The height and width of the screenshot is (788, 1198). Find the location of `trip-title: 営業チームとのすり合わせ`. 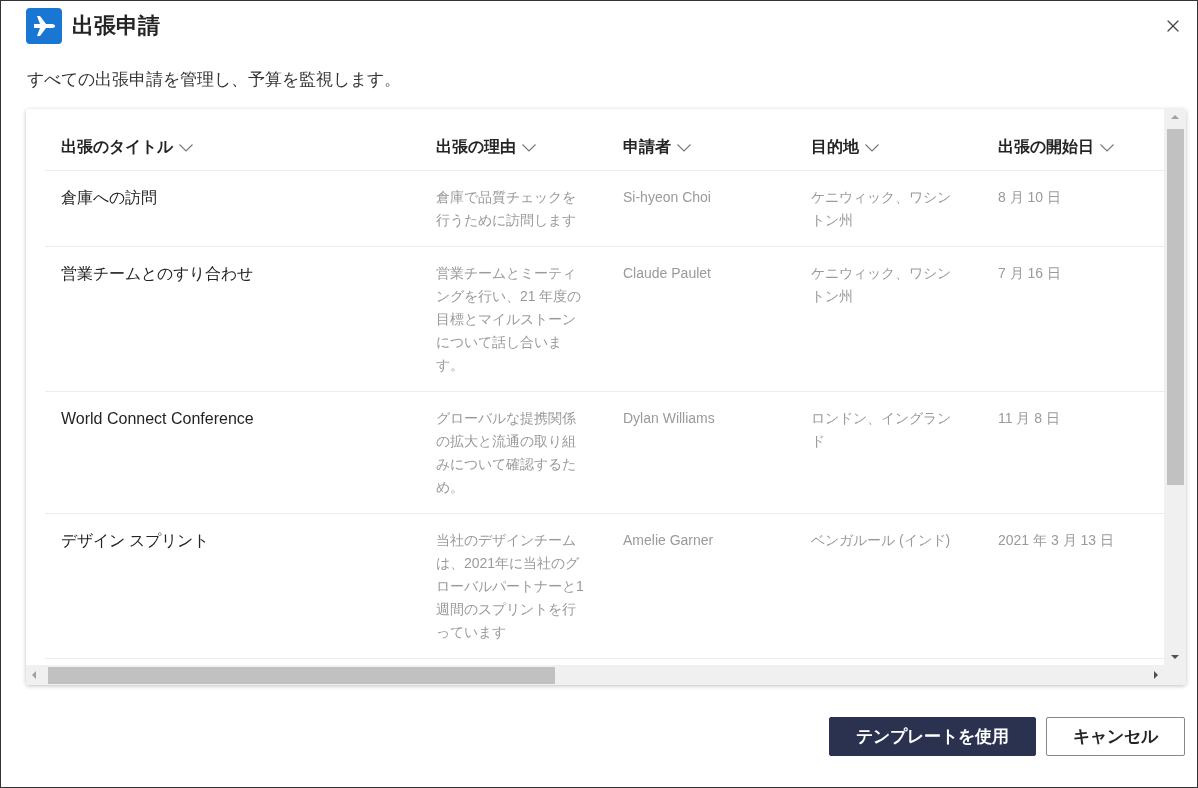

trip-title: 営業チームとのすり合わせ is located at coordinates (157, 274).